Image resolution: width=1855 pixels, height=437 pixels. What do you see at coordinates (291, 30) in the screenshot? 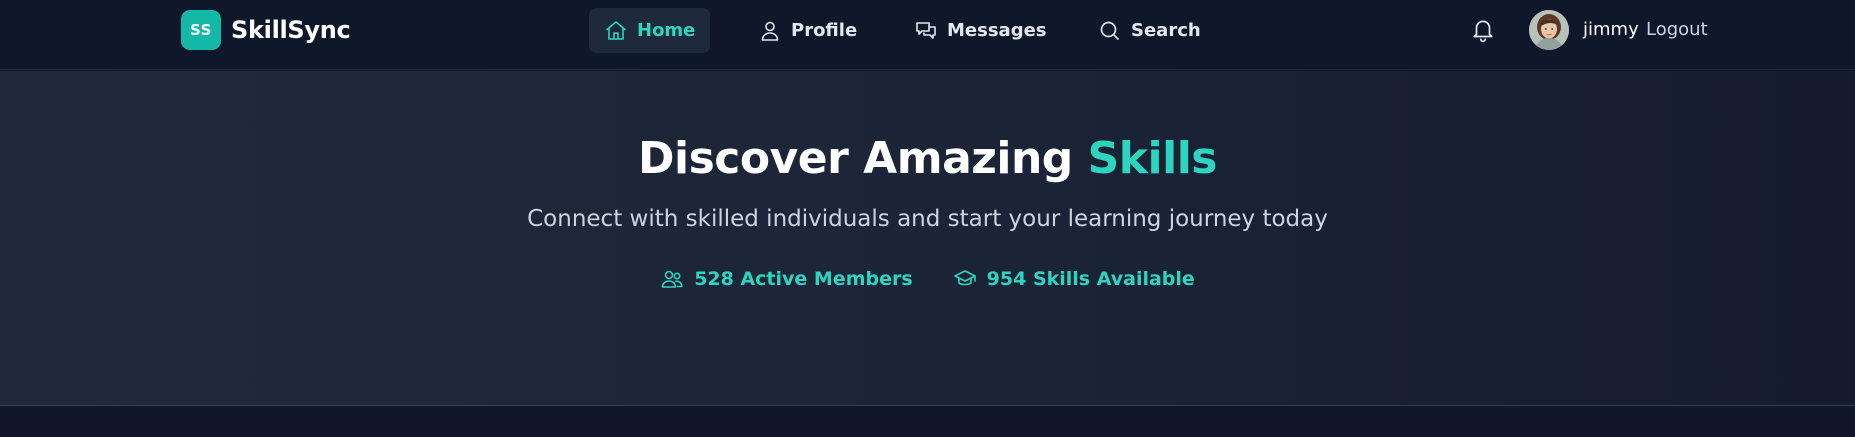
I see `brand-name: SkillSync` at bounding box center [291, 30].